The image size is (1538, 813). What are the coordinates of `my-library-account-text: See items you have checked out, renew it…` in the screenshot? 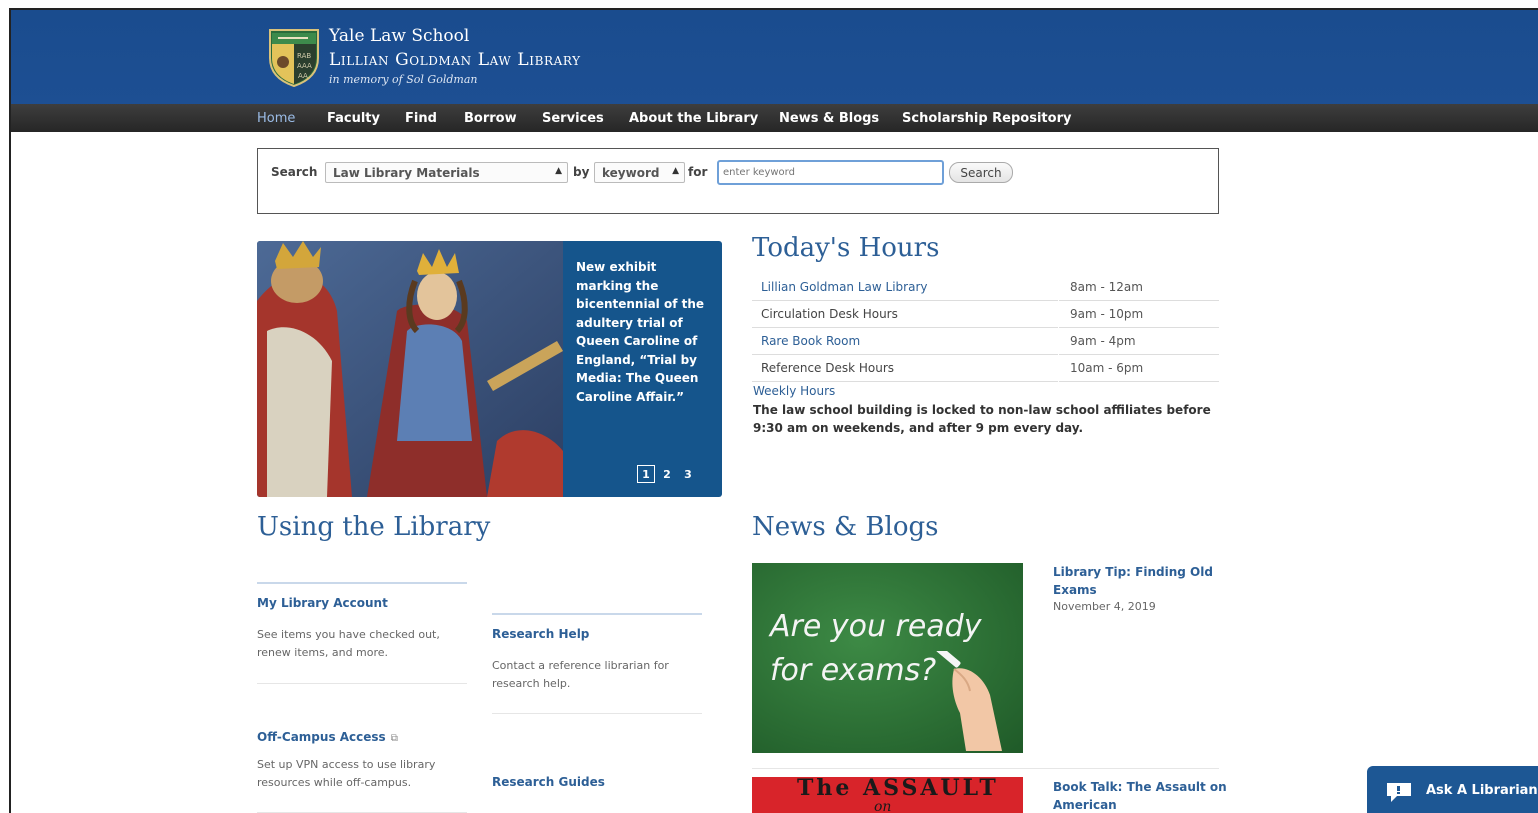 It's located at (348, 643).